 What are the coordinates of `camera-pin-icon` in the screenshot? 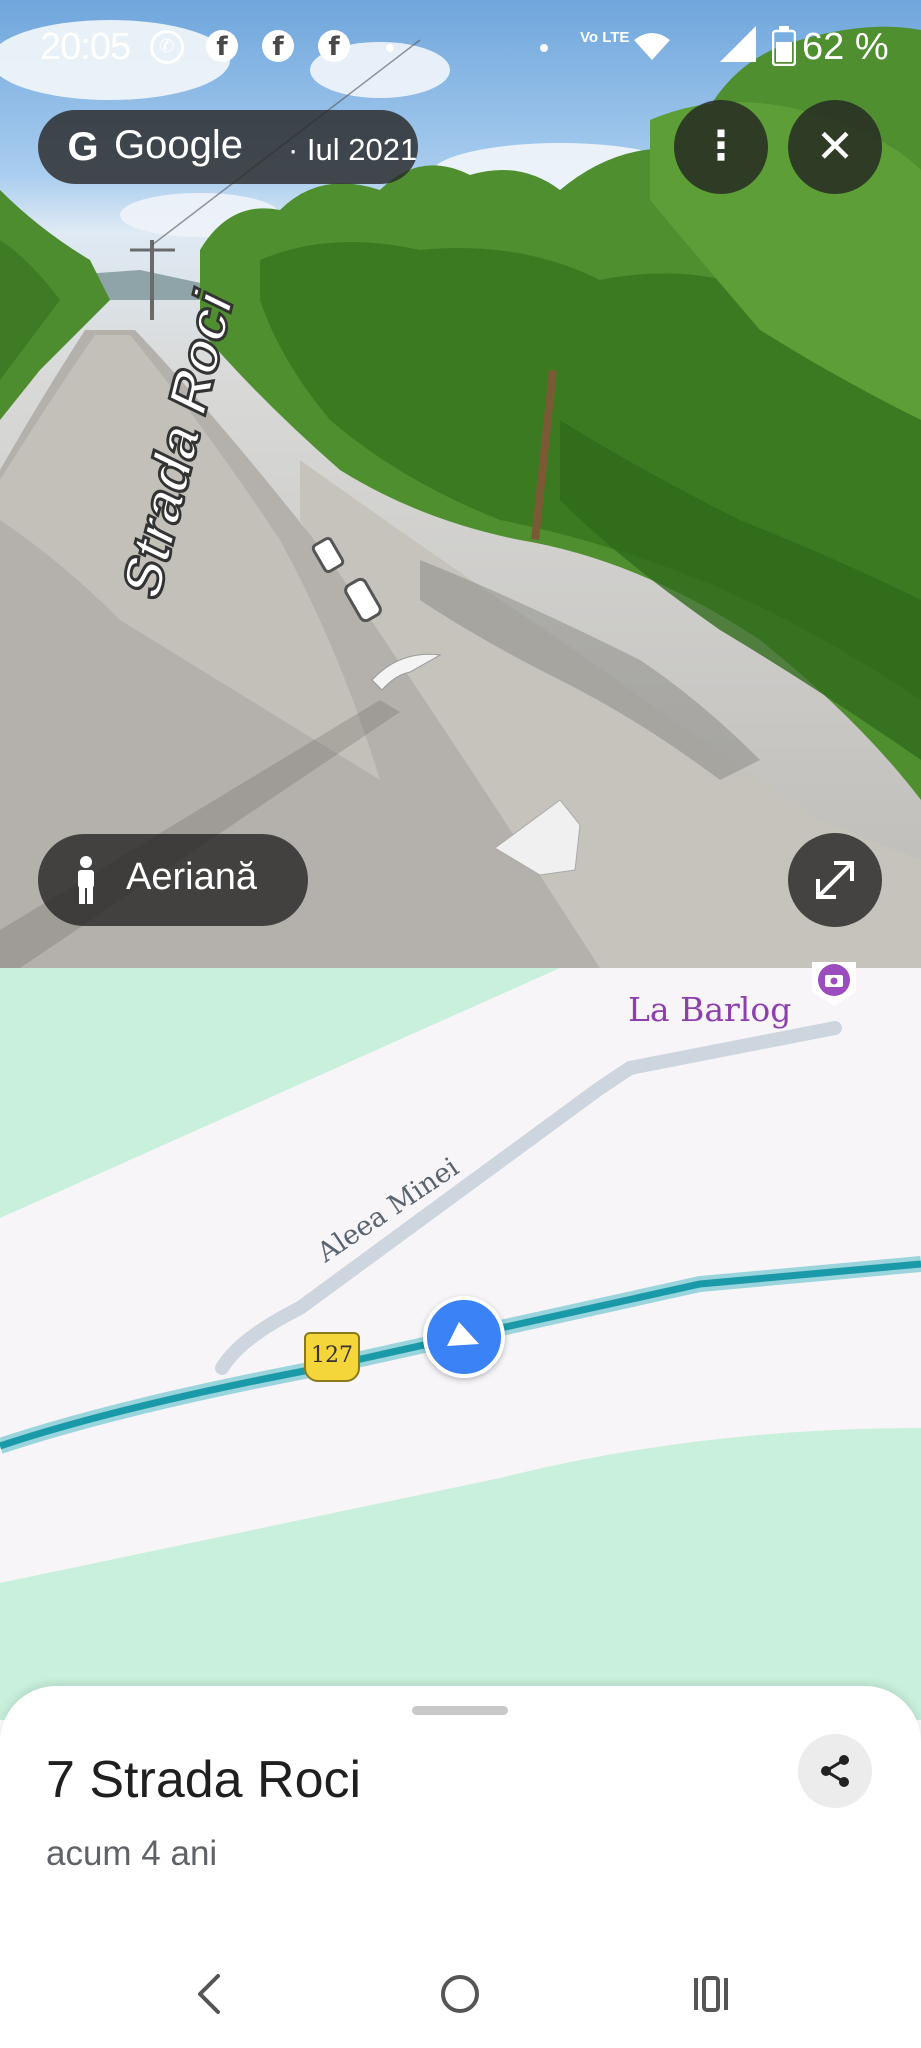 It's located at (834, 985).